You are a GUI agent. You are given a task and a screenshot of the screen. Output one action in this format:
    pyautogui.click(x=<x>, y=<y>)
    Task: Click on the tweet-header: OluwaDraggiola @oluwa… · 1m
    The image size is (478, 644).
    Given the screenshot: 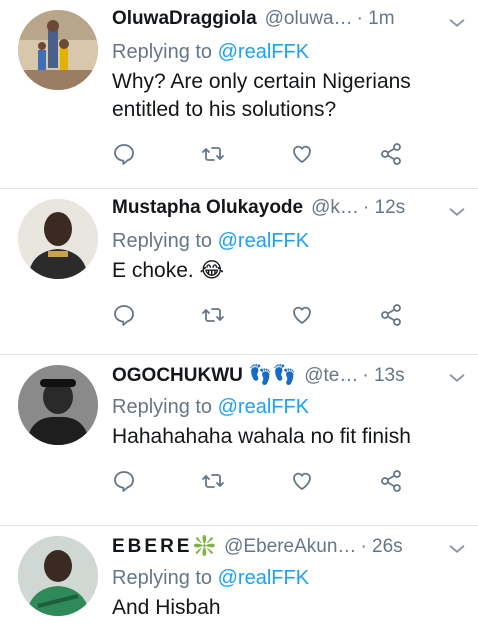 What is the action you would take?
    pyautogui.click(x=290, y=19)
    